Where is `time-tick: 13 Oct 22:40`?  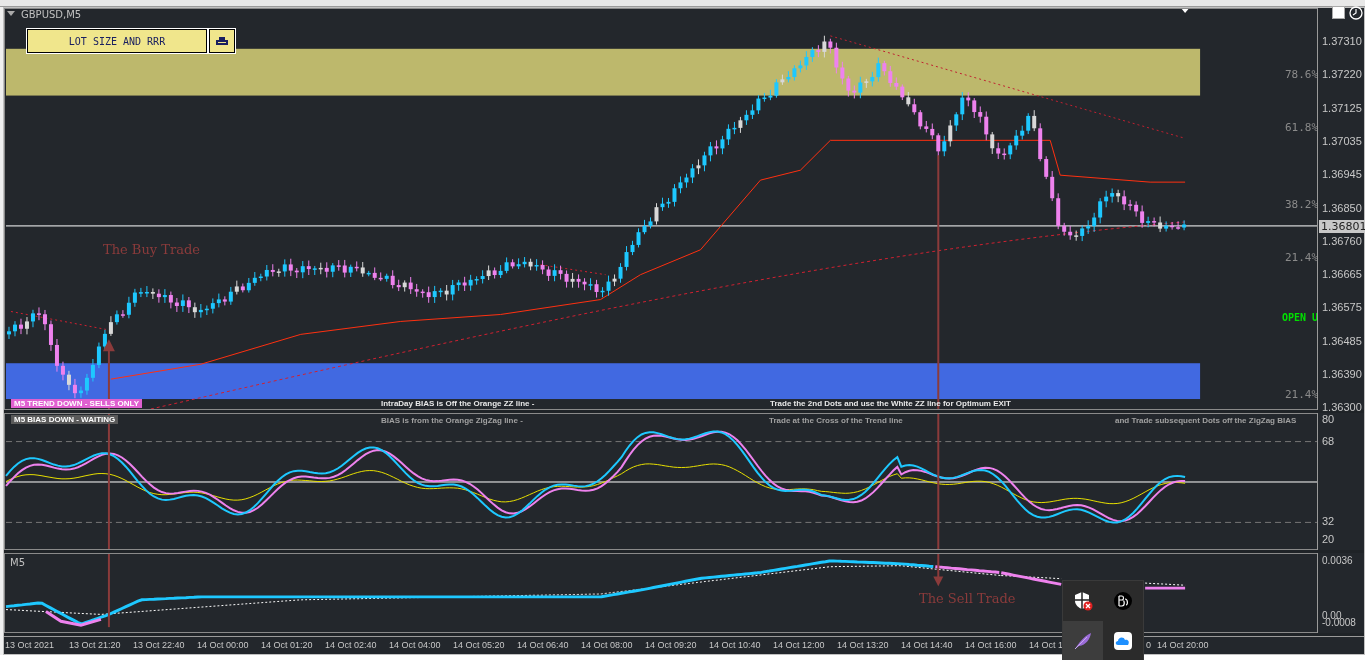
time-tick: 13 Oct 22:40 is located at coordinates (159, 645).